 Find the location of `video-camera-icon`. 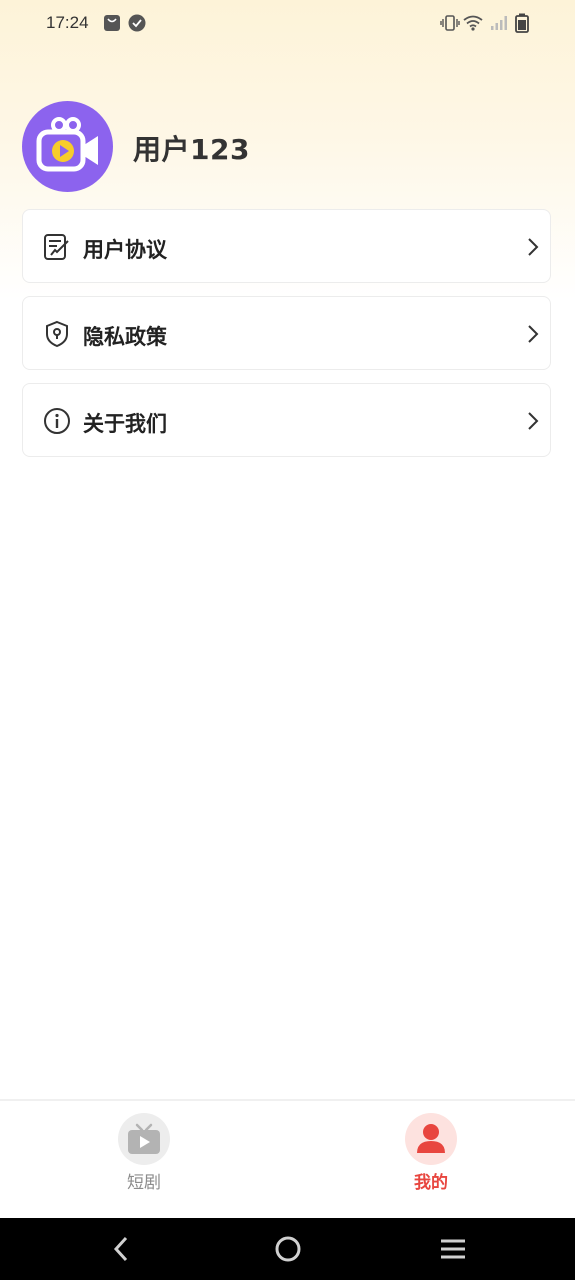

video-camera-icon is located at coordinates (67, 144).